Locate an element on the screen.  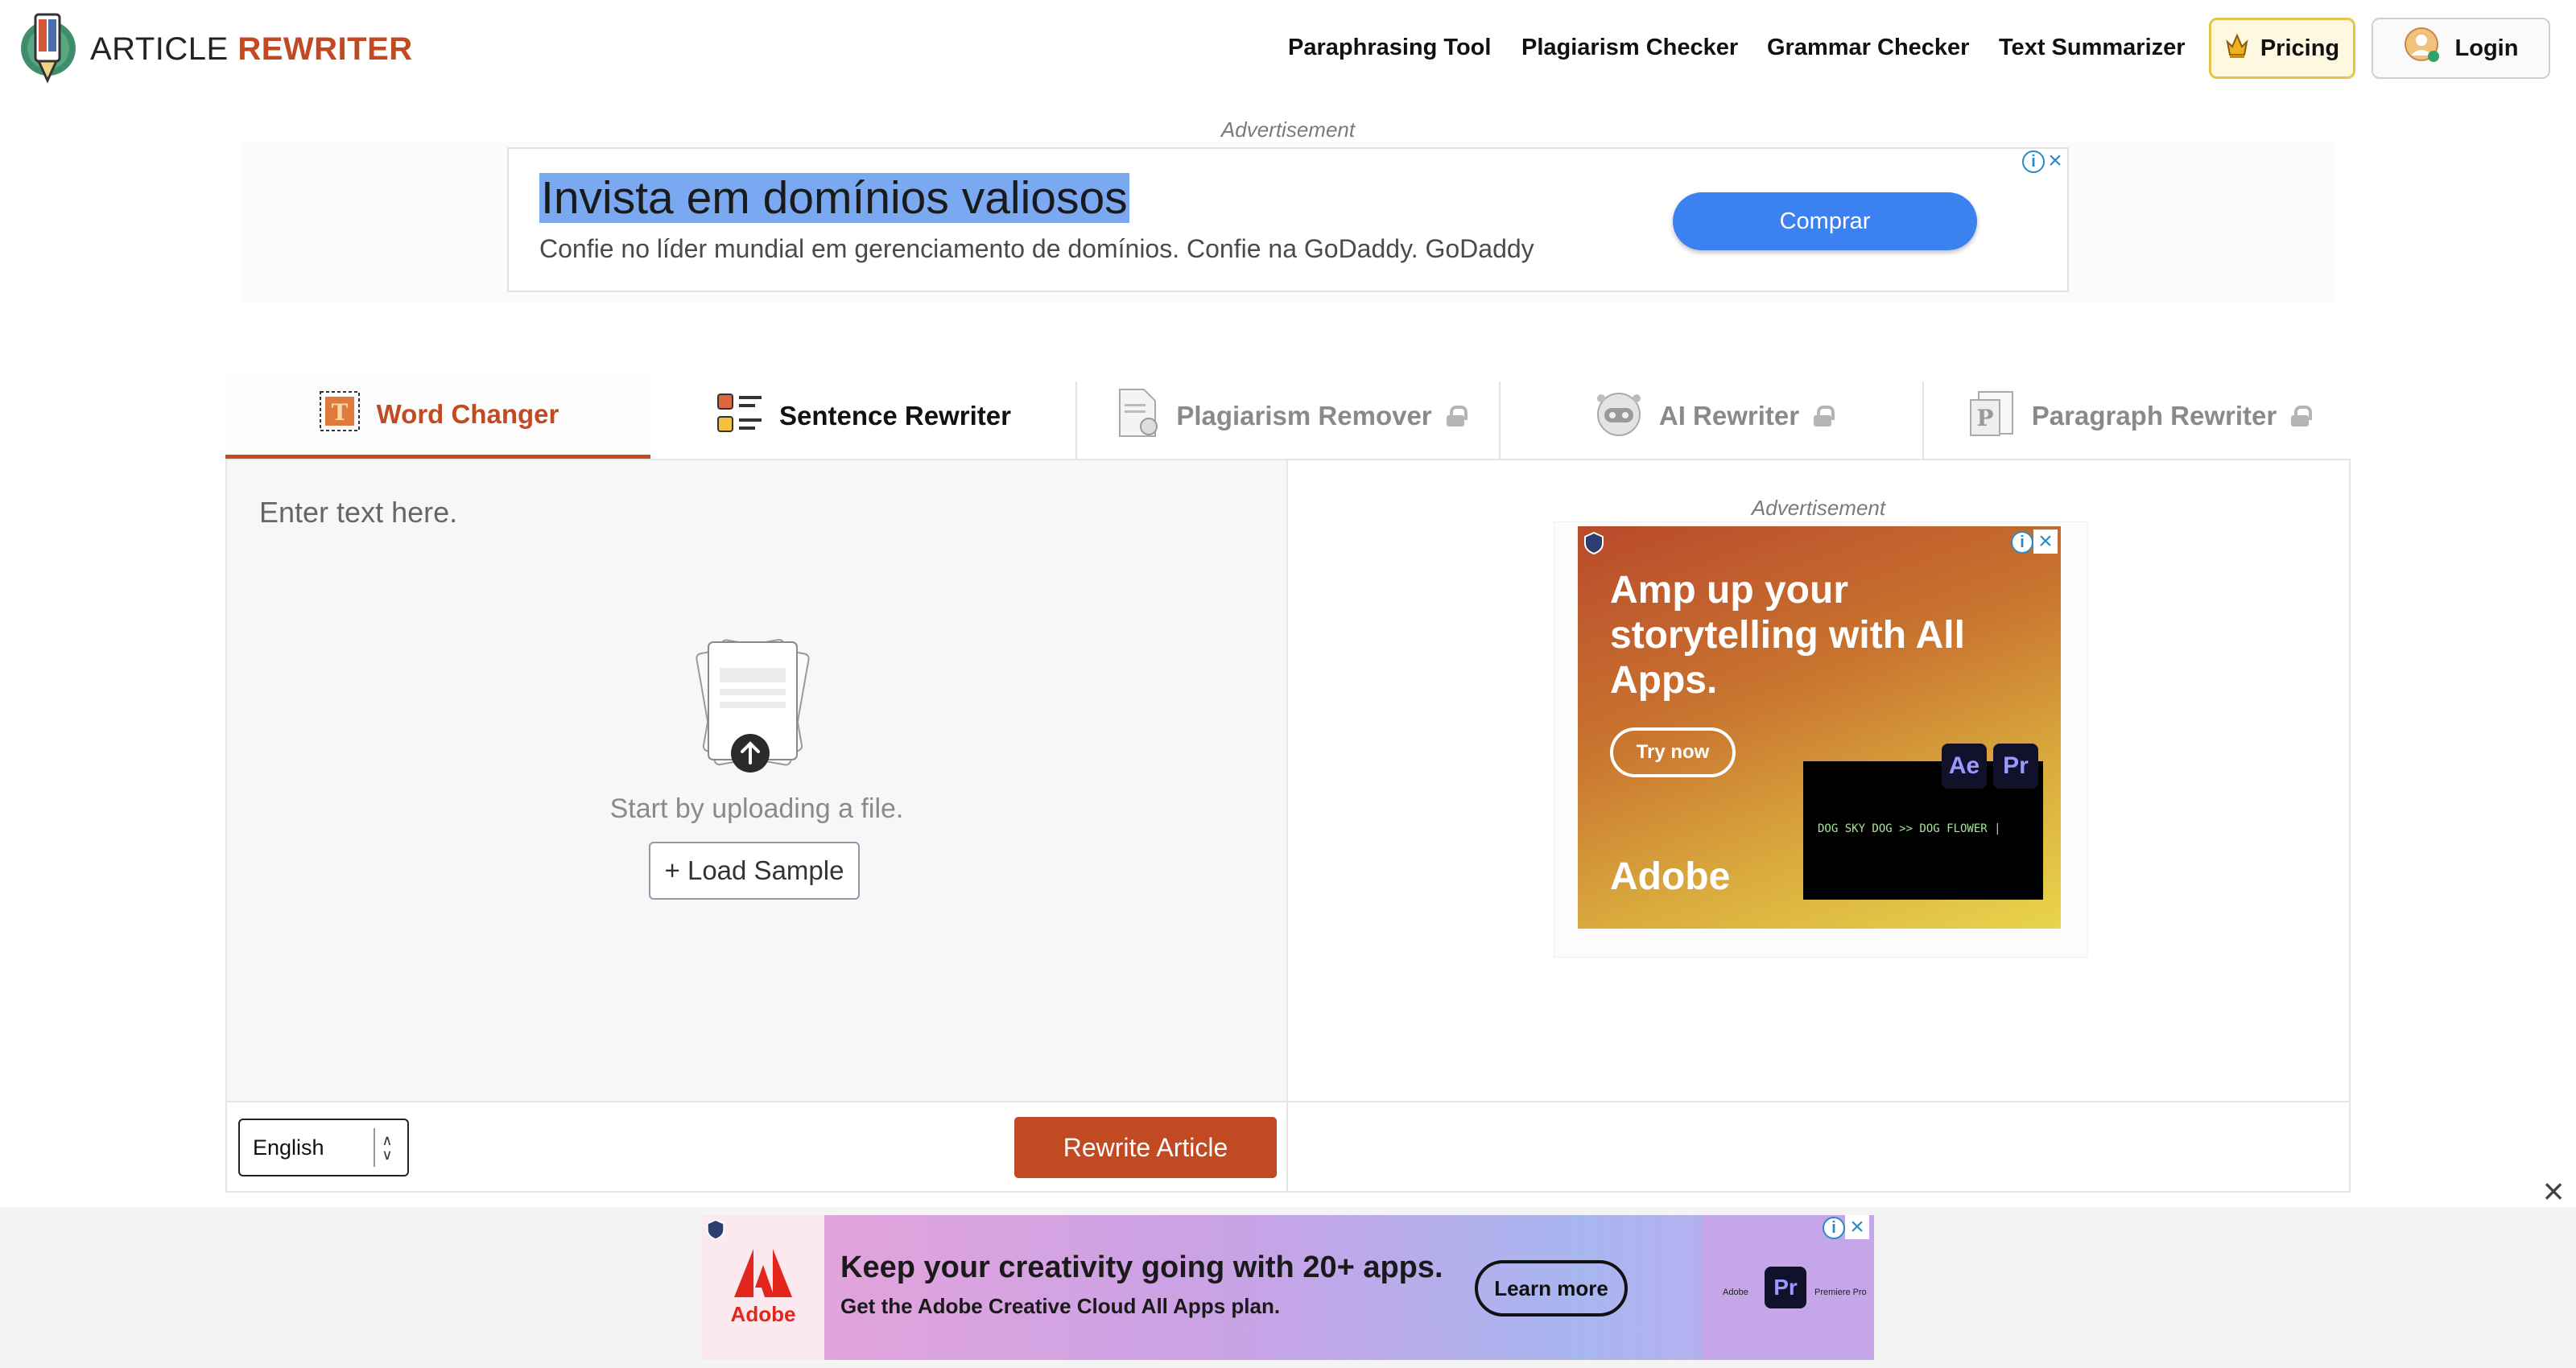
adobe-logo-text: Adobe is located at coordinates (1670, 876).